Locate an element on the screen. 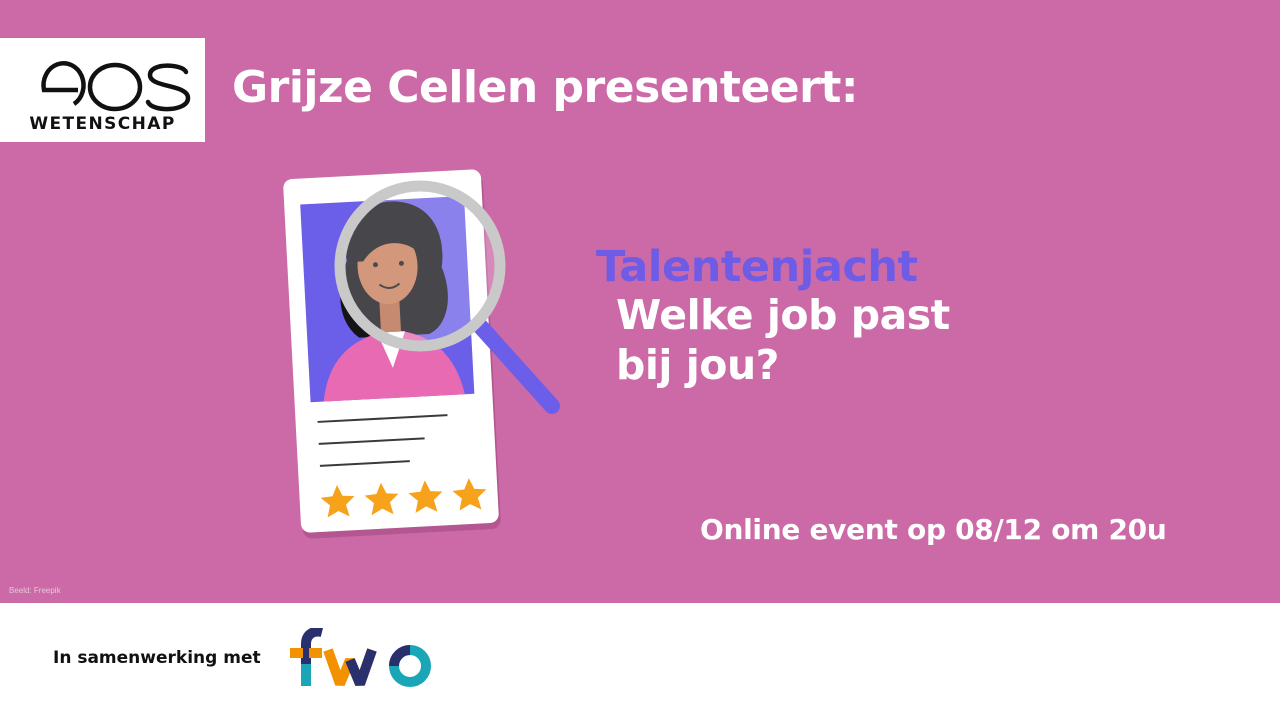 The width and height of the screenshot is (1280, 720). topic-question: Welke job past bij jou? is located at coordinates (826, 340).